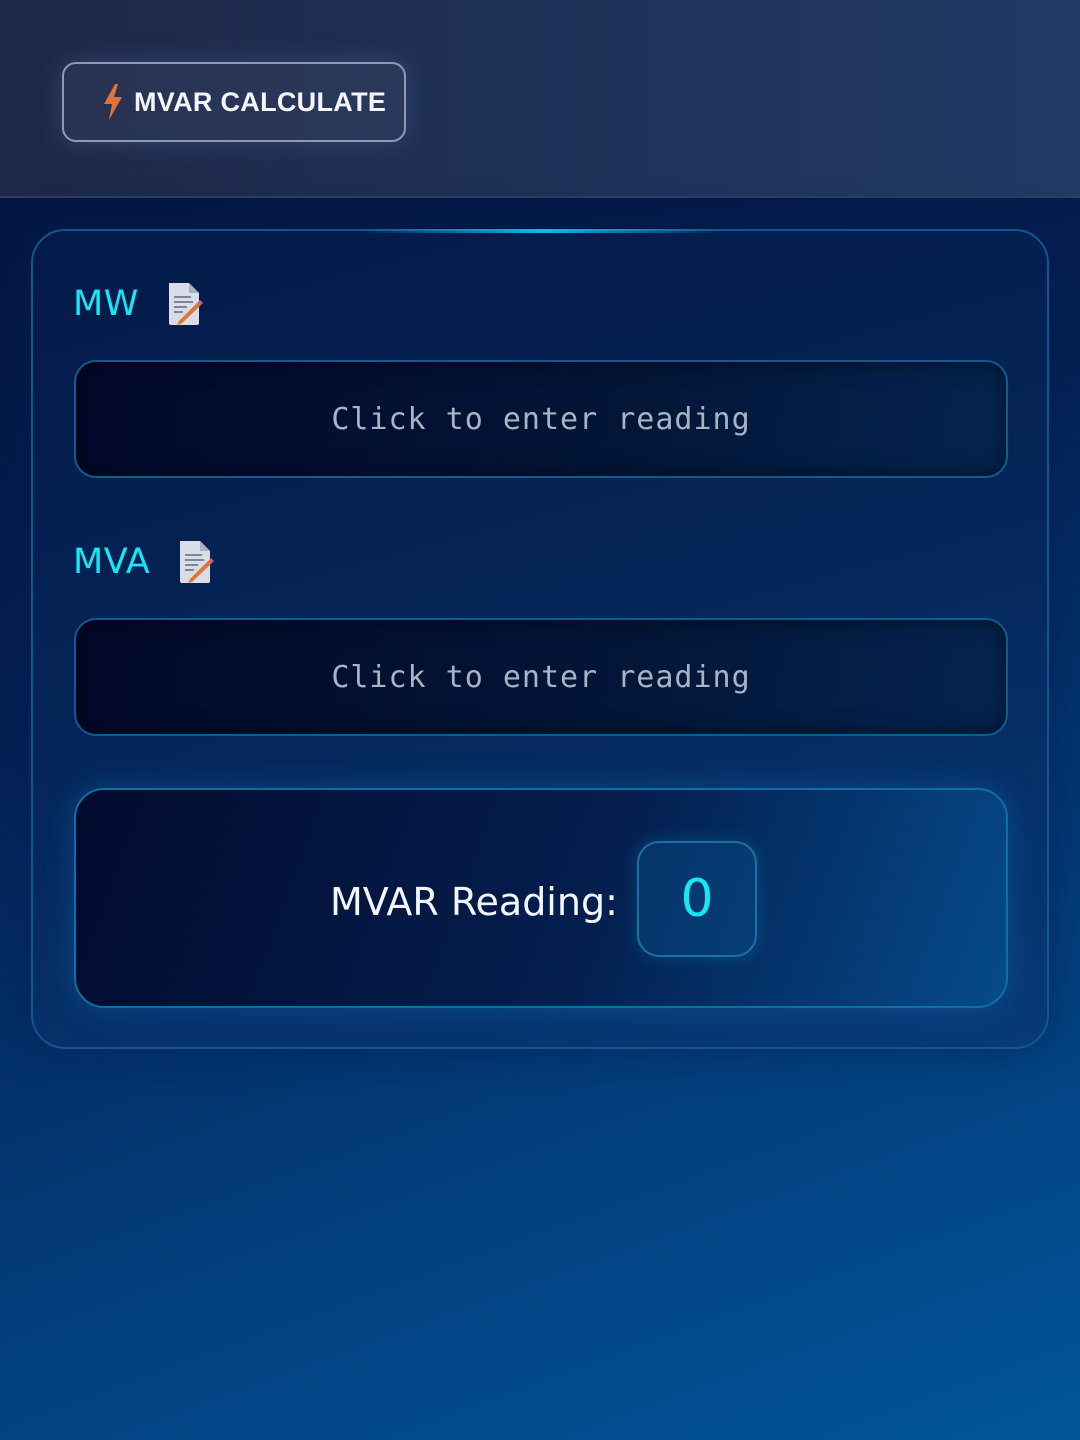 This screenshot has height=1440, width=1080. Describe the element at coordinates (697, 899) in the screenshot. I see `mvar-reading-value: 0` at that location.